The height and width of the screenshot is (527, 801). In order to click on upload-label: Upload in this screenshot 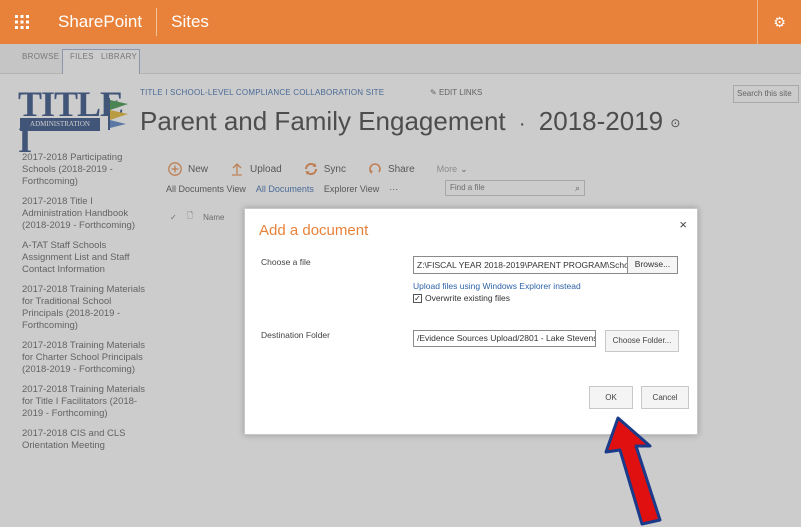, I will do `click(266, 169)`.